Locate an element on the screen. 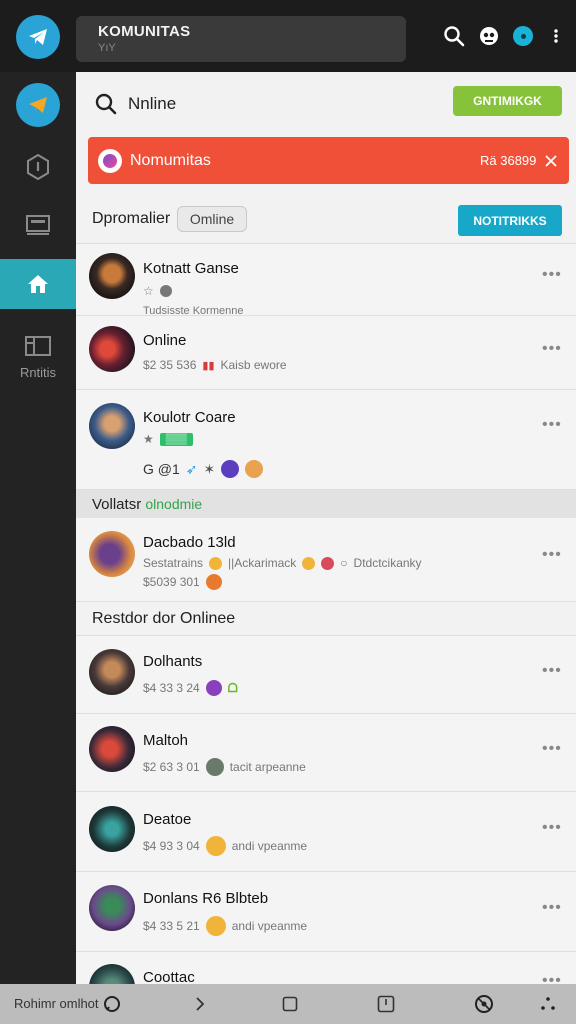 This screenshot has height=1024, width=576. item-title: Deatoe is located at coordinates (167, 819).